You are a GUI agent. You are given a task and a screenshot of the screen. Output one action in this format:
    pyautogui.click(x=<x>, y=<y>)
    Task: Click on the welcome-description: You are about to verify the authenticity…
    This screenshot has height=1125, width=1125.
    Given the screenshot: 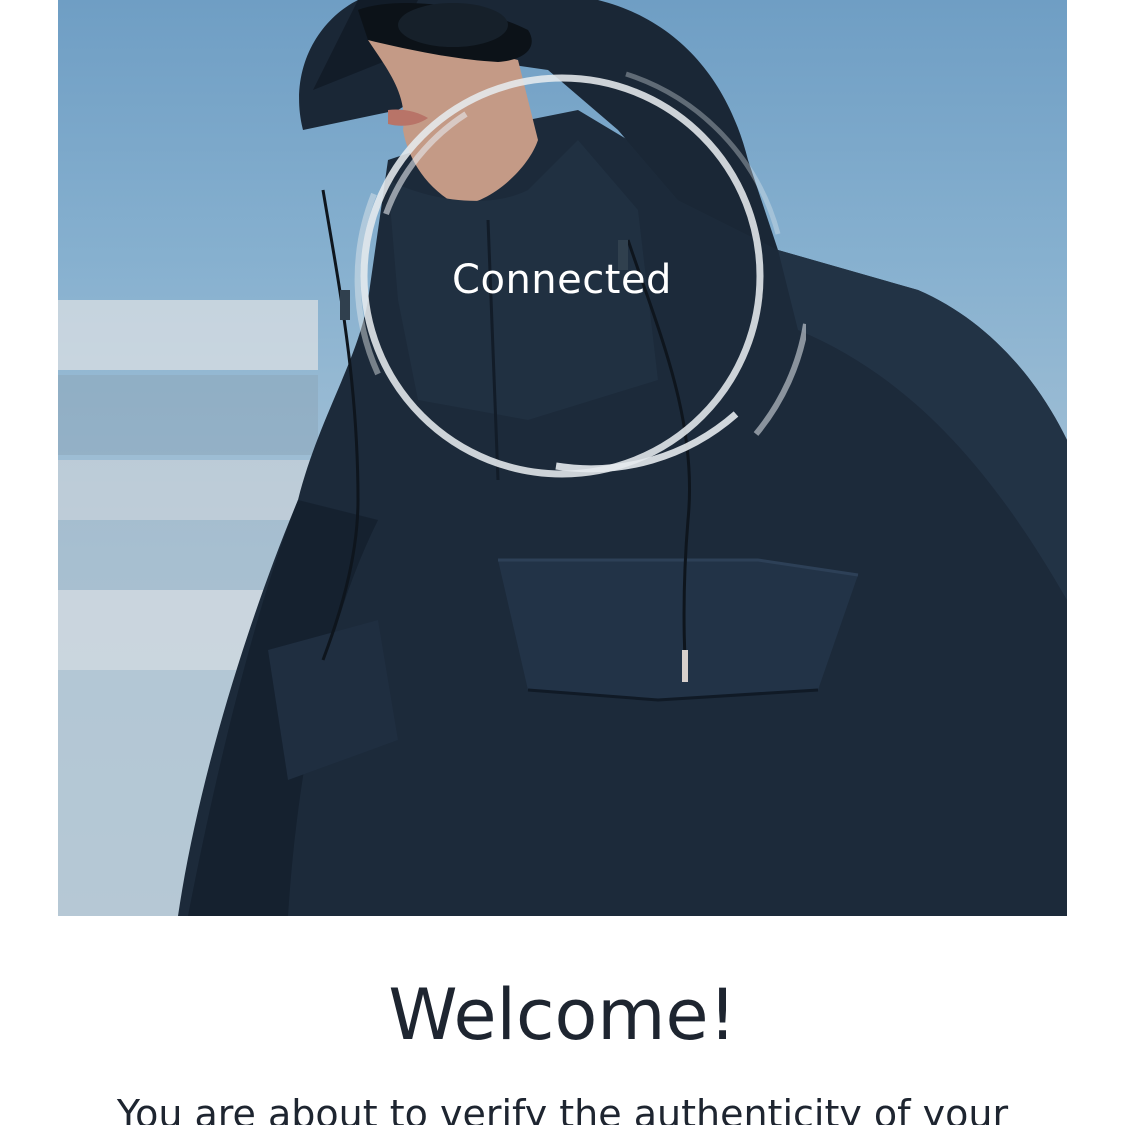 What is the action you would take?
    pyautogui.click(x=562, y=1108)
    